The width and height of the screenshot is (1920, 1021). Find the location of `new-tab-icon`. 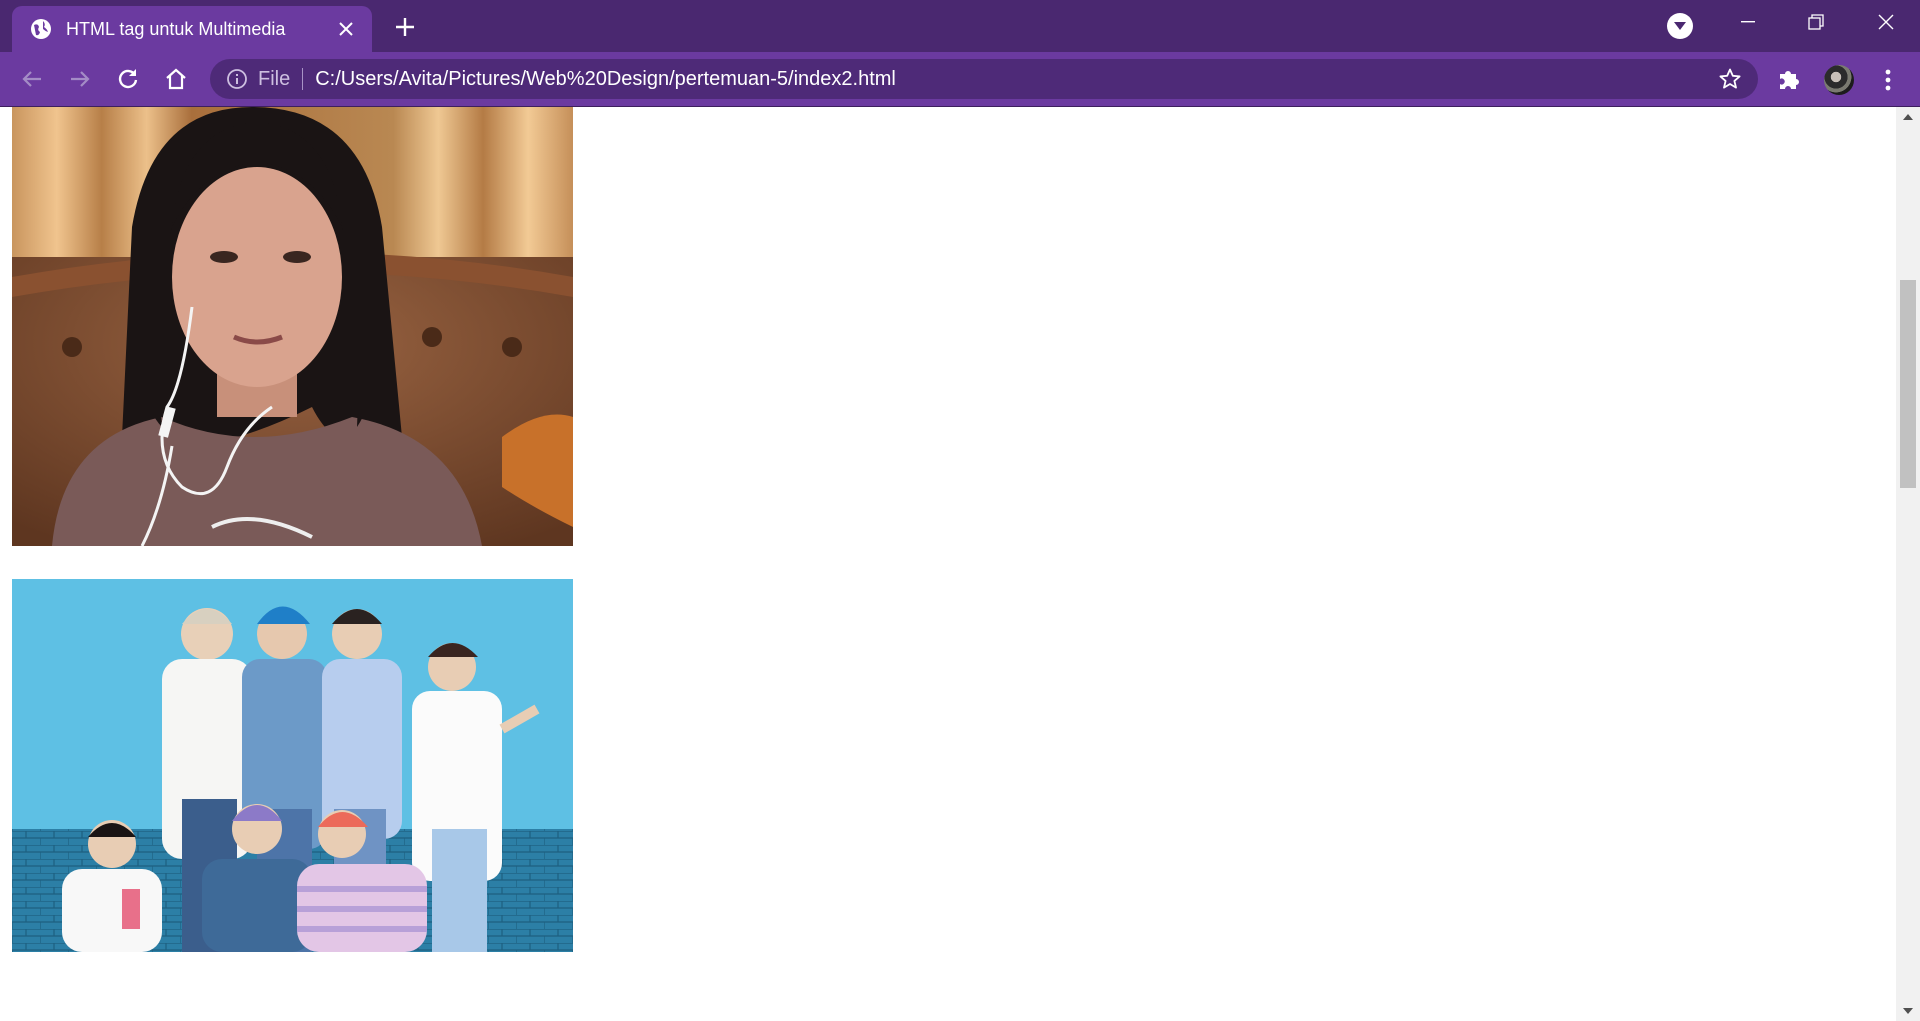

new-tab-icon is located at coordinates (405, 27).